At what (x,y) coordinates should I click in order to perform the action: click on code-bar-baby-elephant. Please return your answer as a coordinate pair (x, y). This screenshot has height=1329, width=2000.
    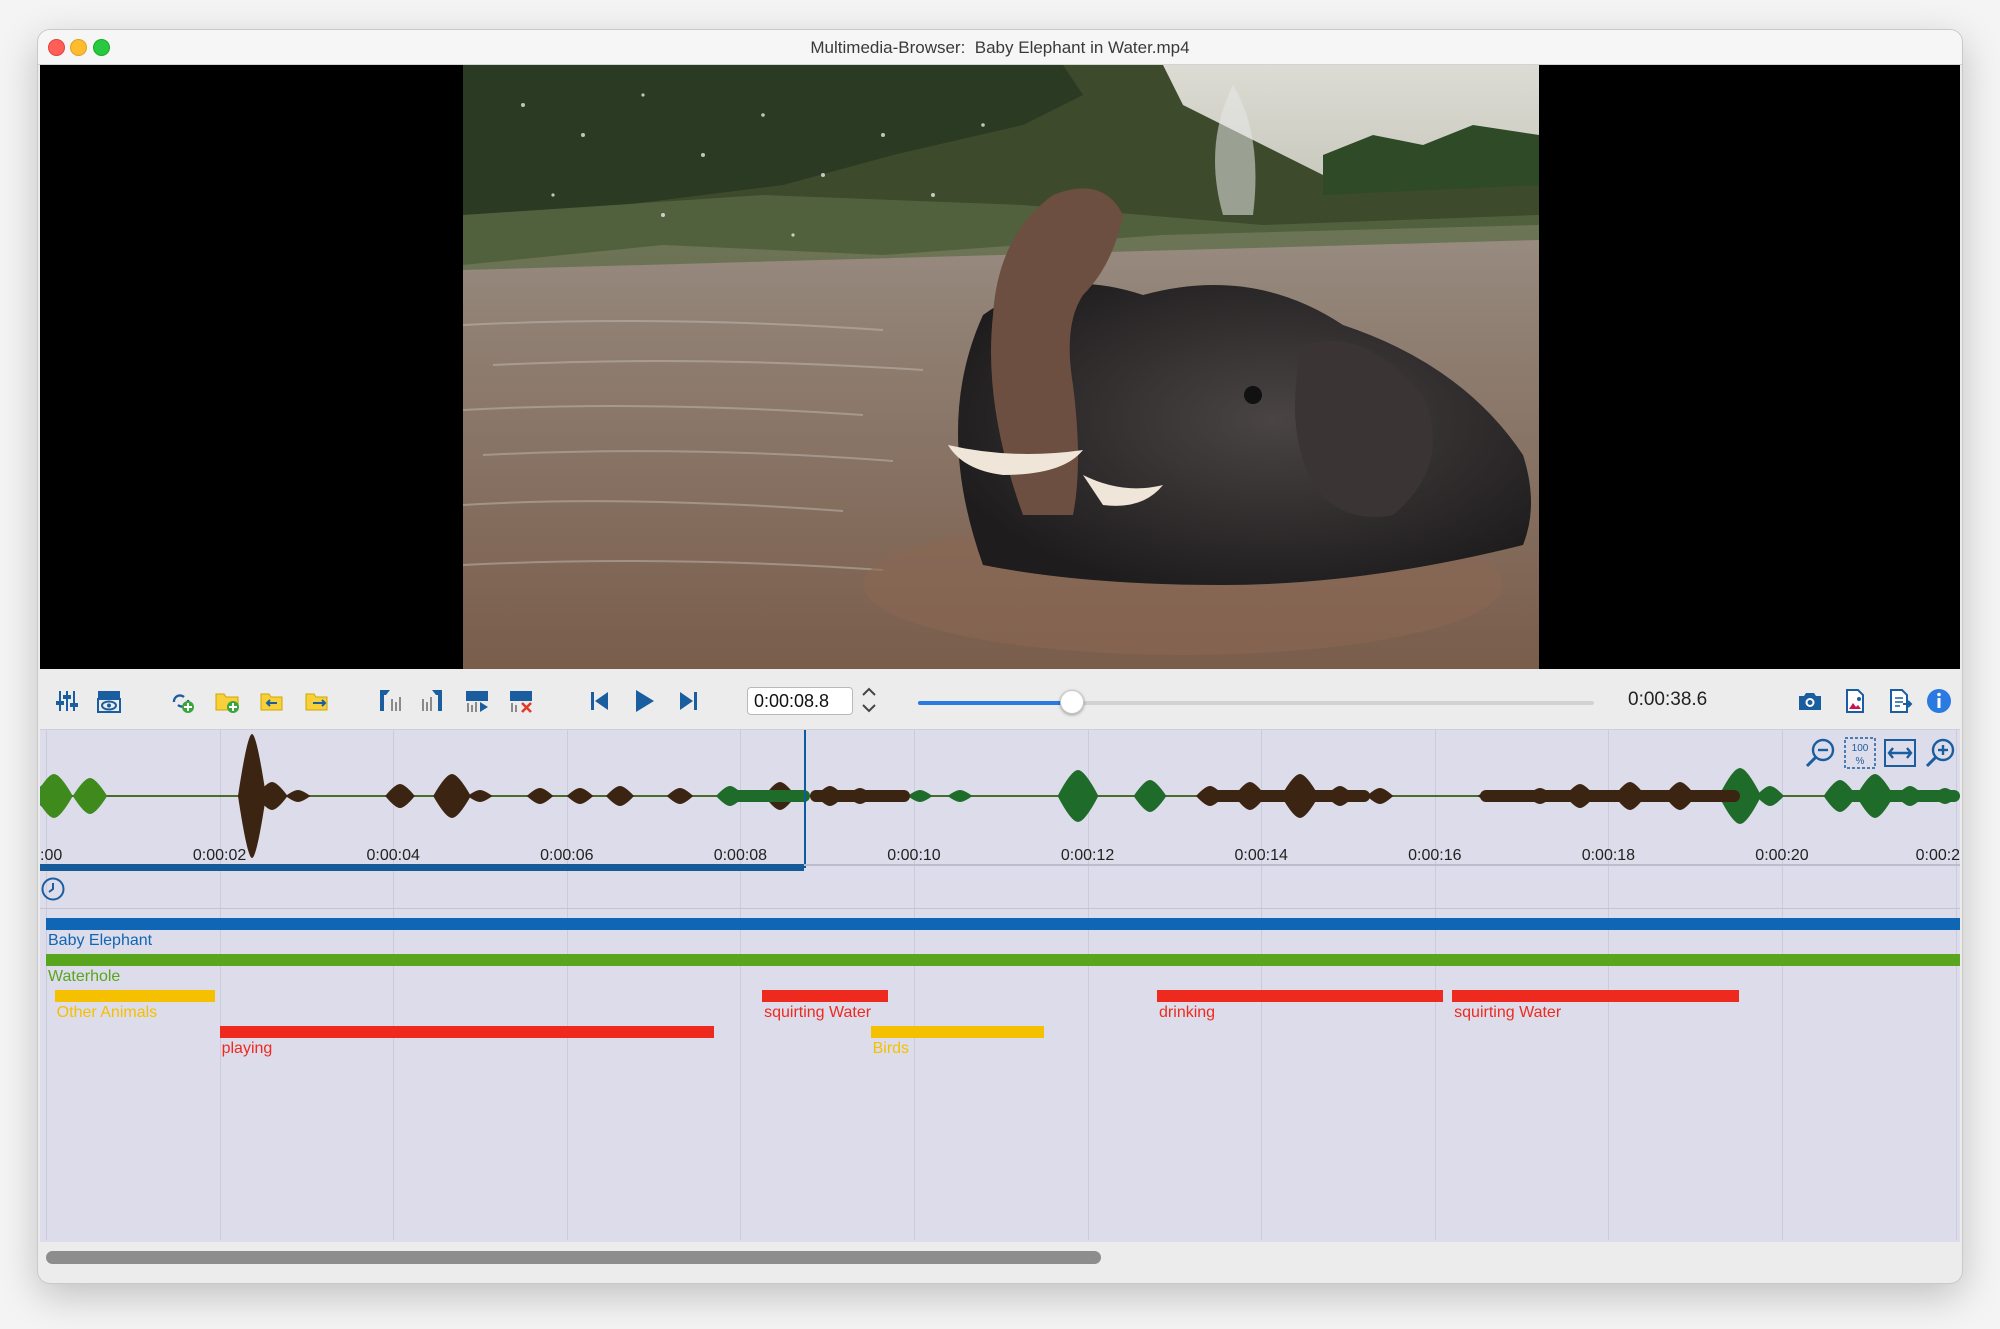
    Looking at the image, I should click on (1003, 924).